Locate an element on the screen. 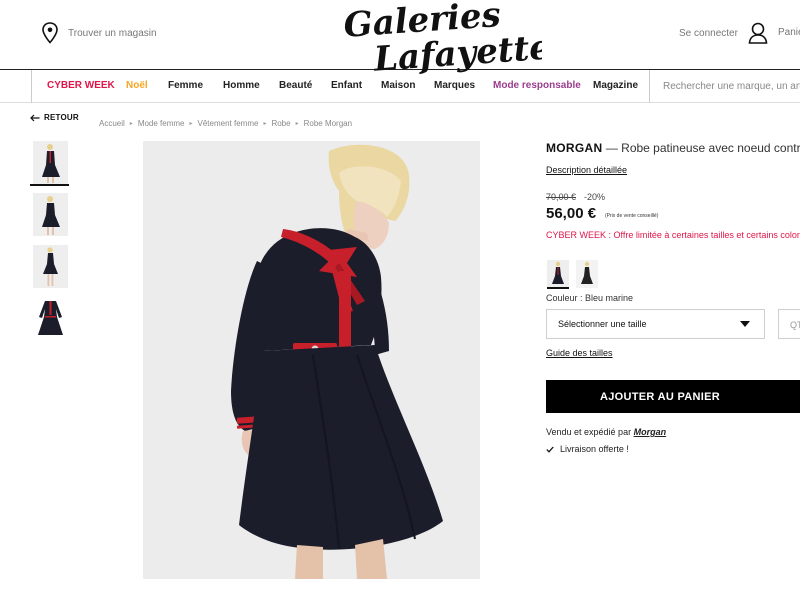 Image resolution: width=800 pixels, height=590 pixels. back-label: RETOUR is located at coordinates (61, 117).